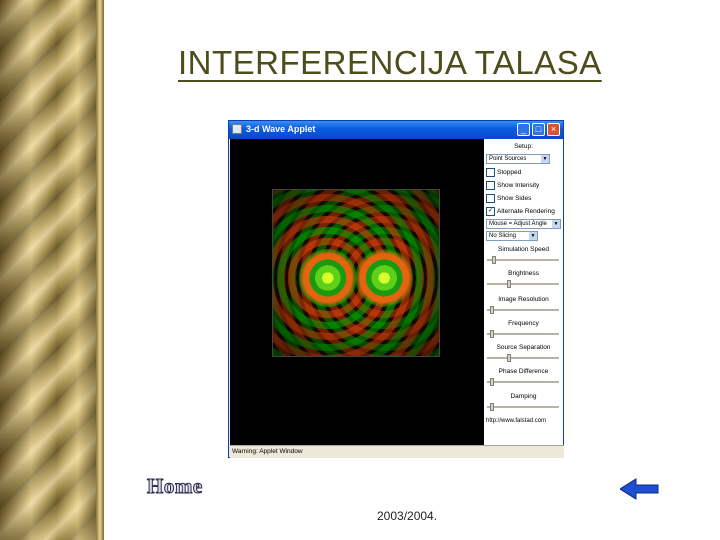 The image size is (720, 540). I want to click on slicing-select: No Slicing ▼, so click(512, 236).